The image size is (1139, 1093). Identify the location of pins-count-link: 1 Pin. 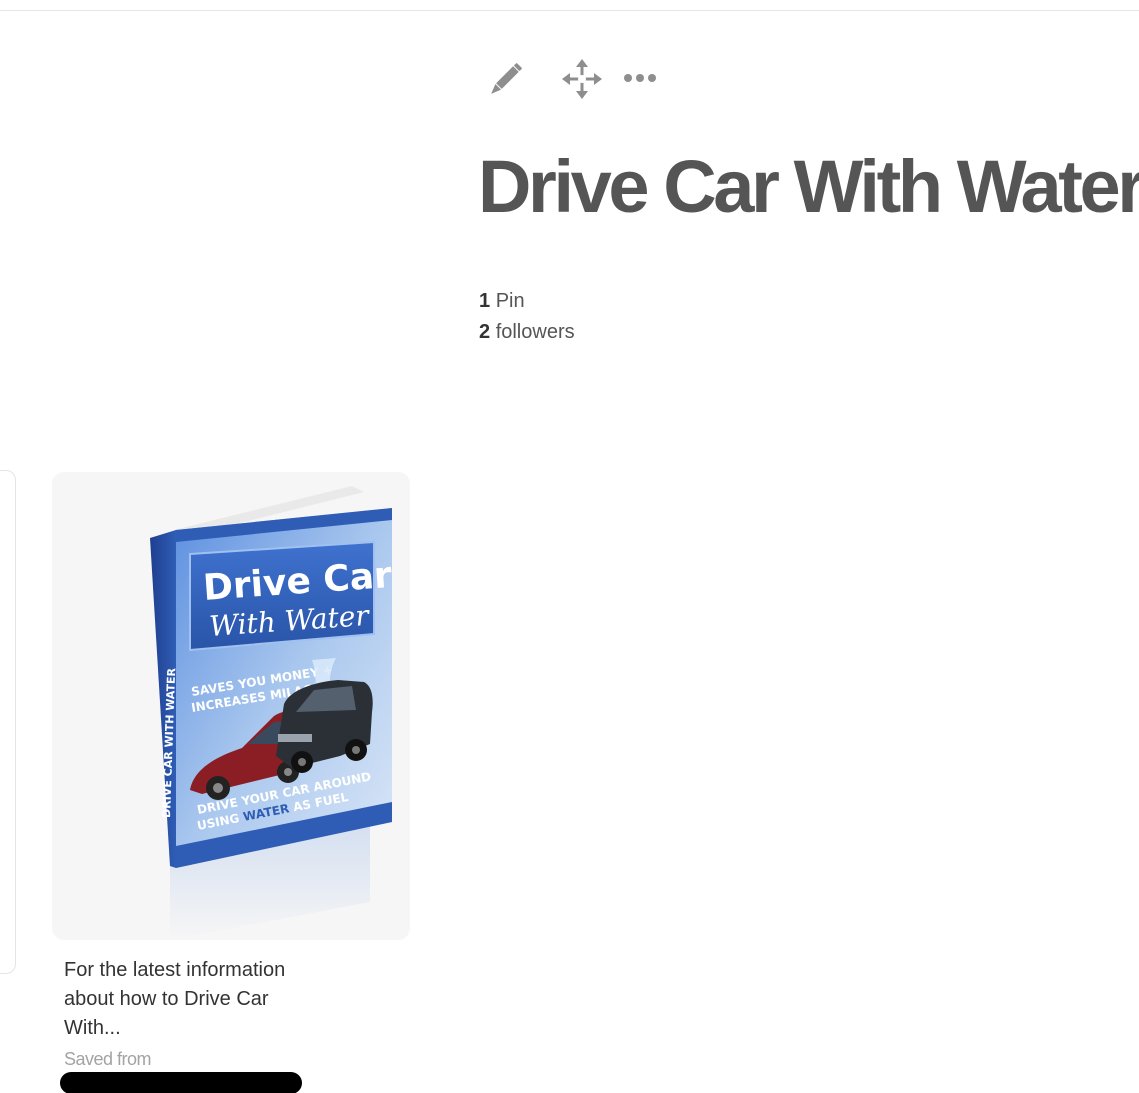
(527, 301).